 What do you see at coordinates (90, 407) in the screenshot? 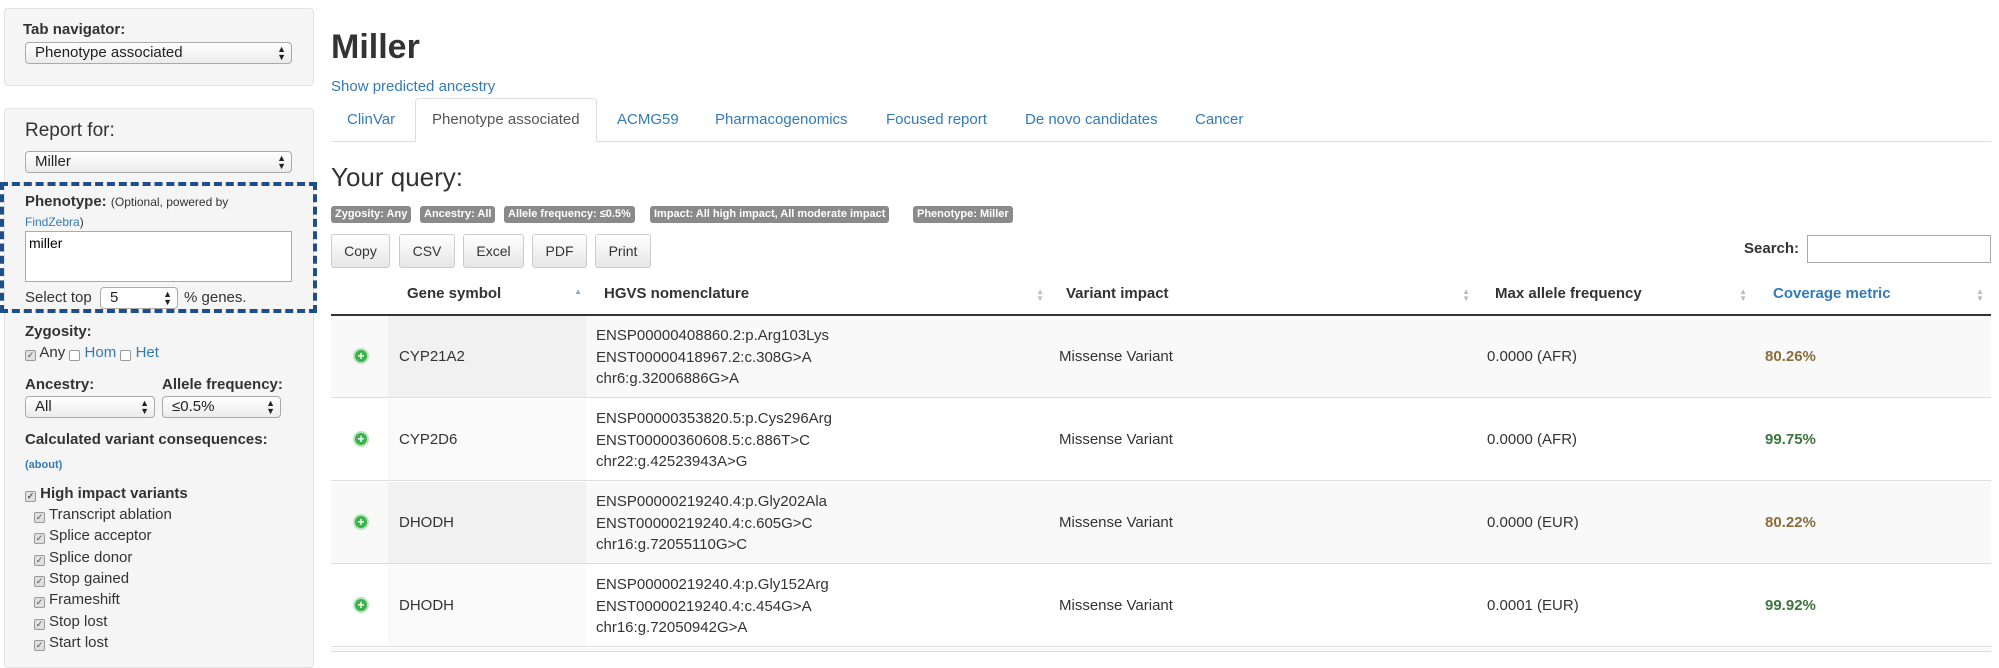
I see `ancestry-select: All ▲ ▼` at bounding box center [90, 407].